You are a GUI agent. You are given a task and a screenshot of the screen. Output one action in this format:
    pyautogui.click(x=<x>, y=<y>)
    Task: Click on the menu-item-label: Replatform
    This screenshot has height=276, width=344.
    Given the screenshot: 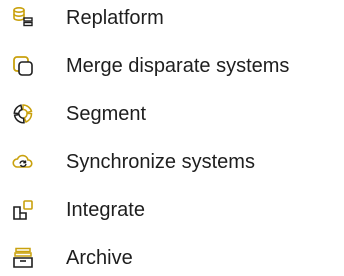 What is the action you would take?
    pyautogui.click(x=115, y=18)
    